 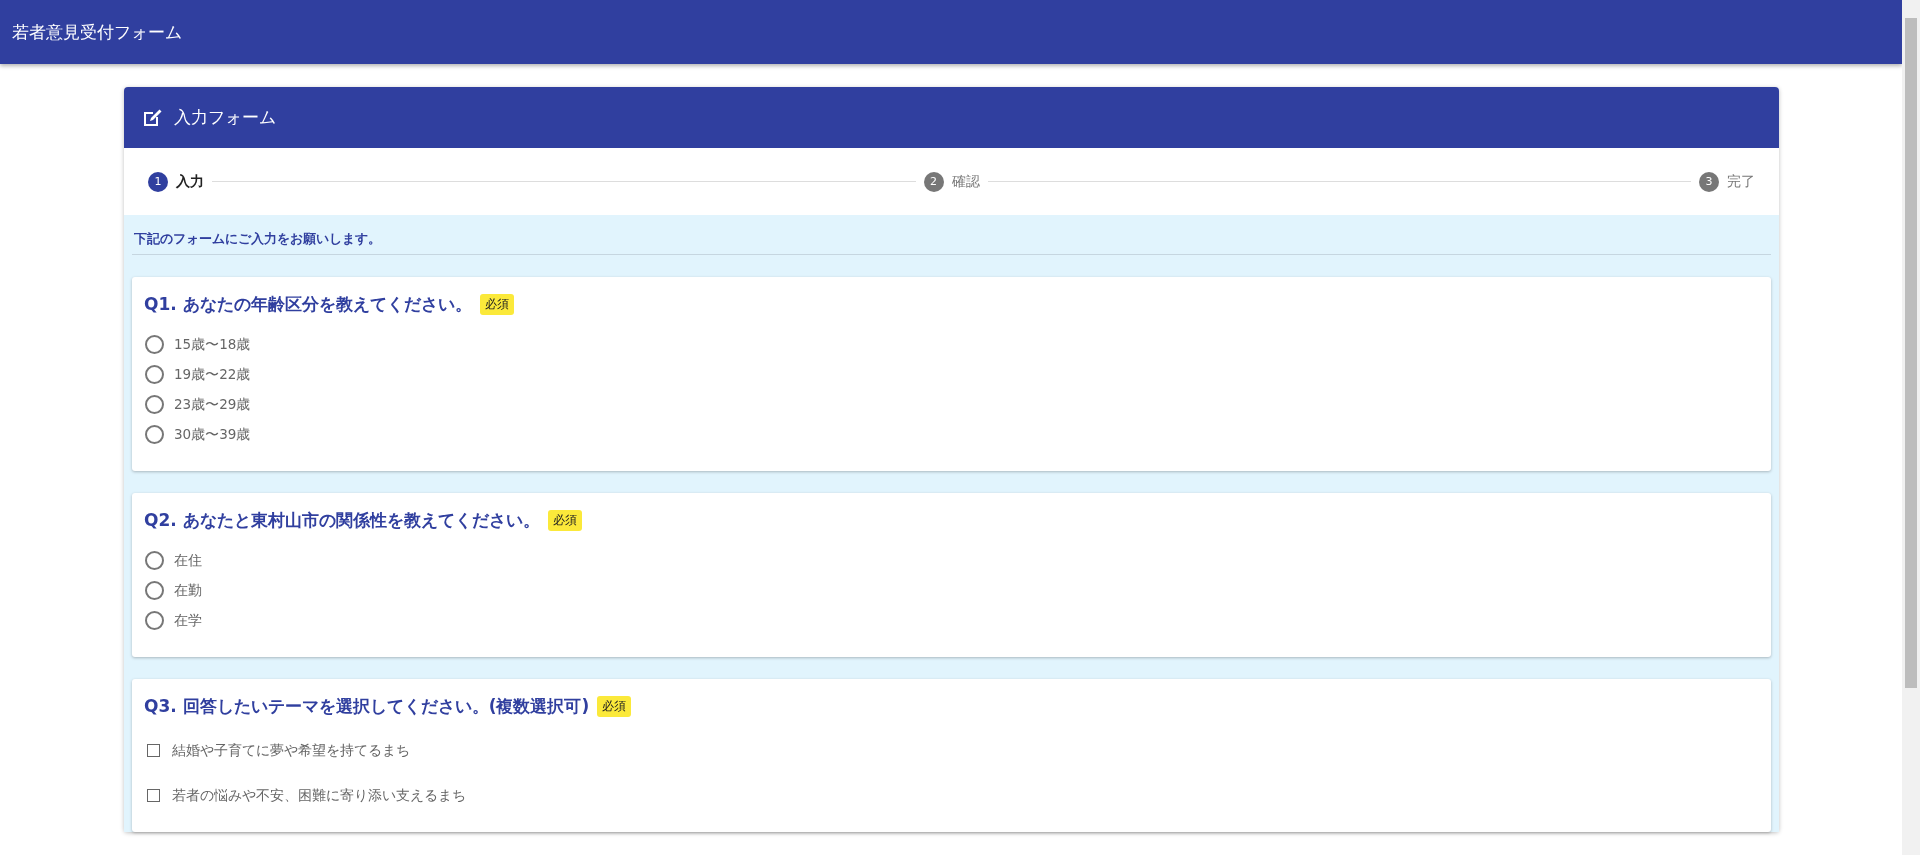 I want to click on scrollbar, so click(x=1911, y=427).